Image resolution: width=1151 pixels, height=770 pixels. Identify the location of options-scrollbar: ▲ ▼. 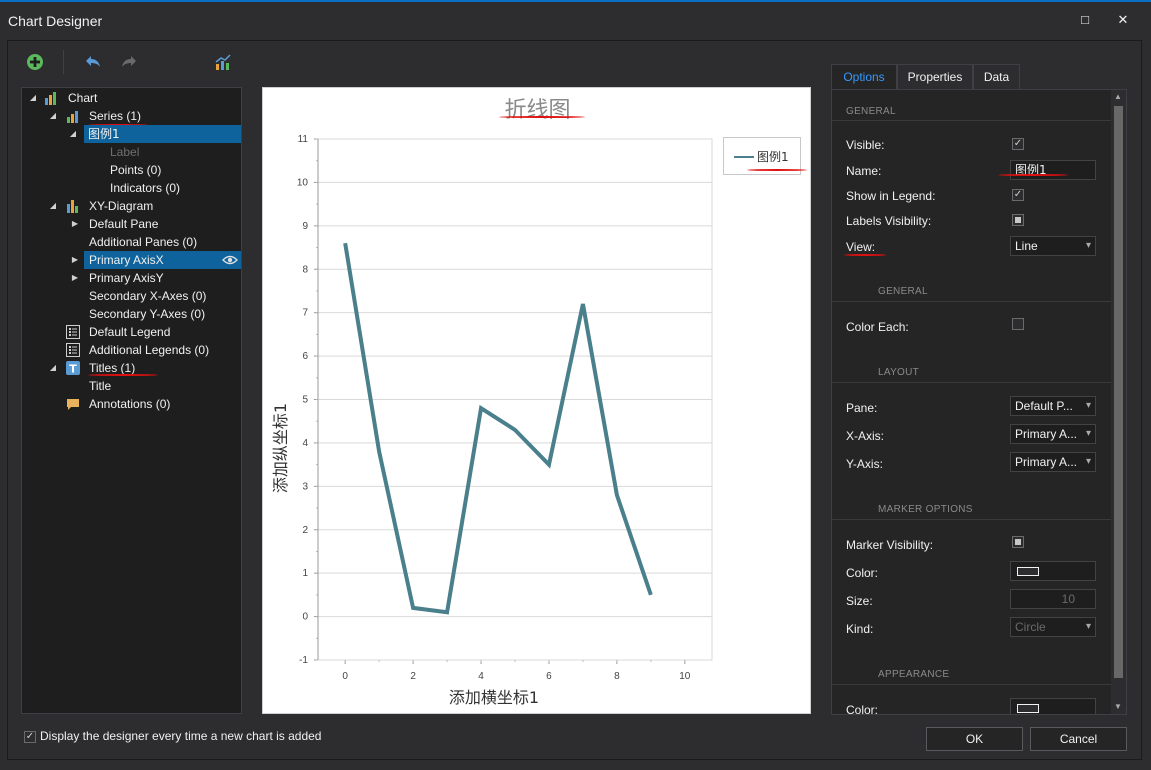
(1118, 402).